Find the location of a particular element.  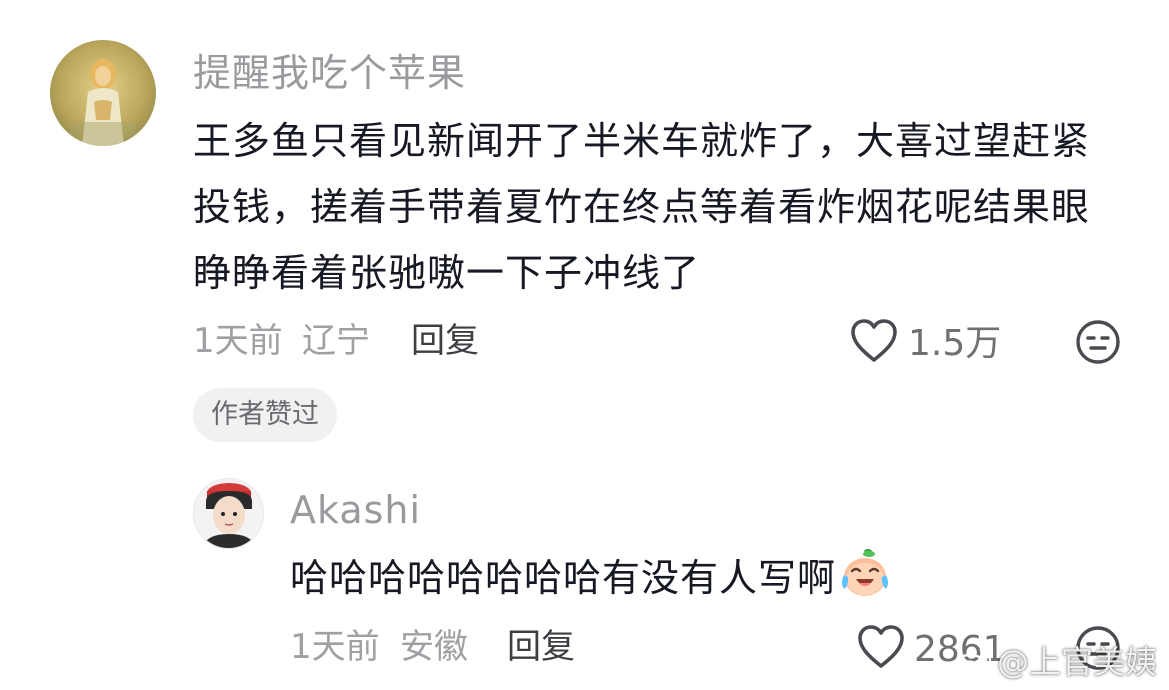

comment-reply-button: 回复 is located at coordinates (445, 341).